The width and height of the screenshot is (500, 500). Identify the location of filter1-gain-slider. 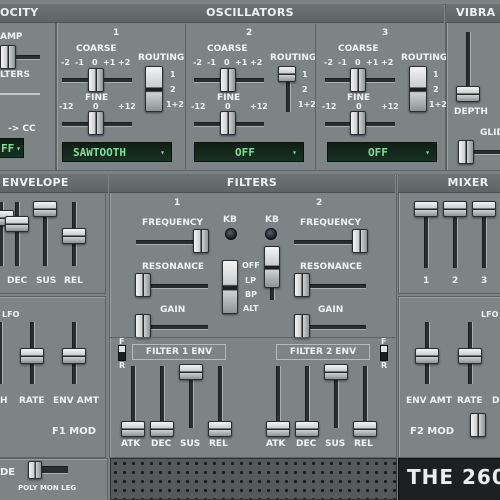
(143, 326).